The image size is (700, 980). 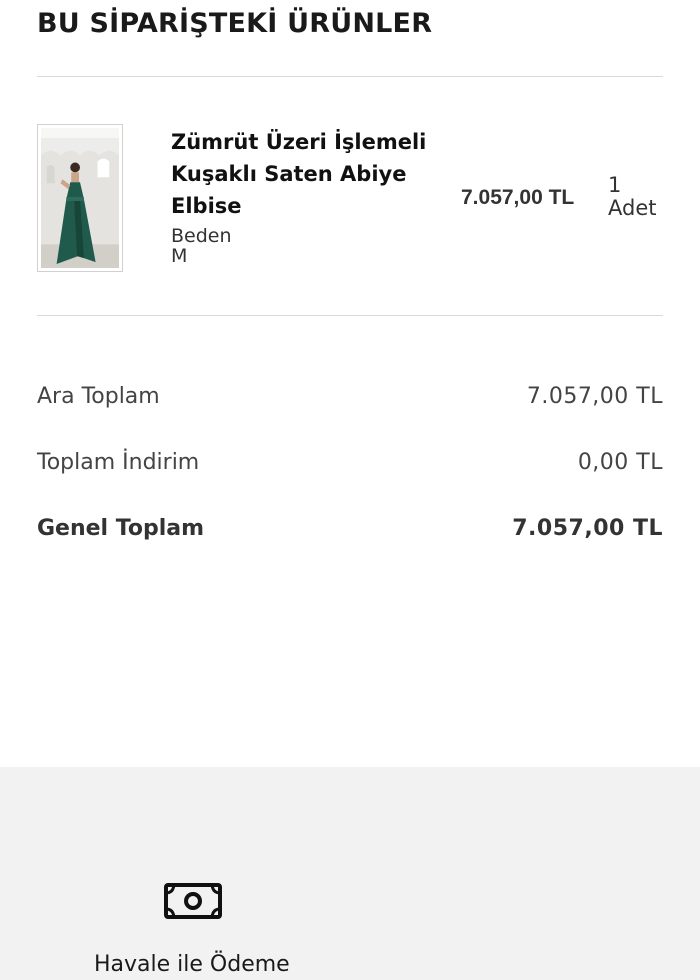 I want to click on green-satin-dress-photo, so click(x=80, y=198).